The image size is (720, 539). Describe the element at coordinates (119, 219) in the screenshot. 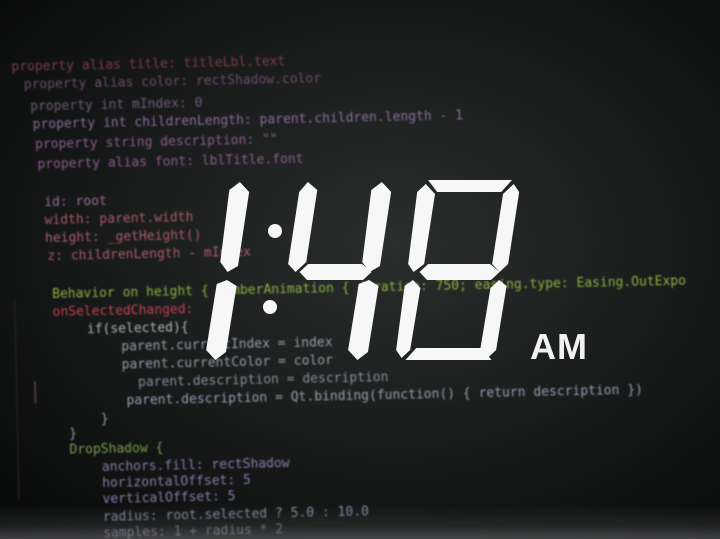

I see `code-line: width: parent.width` at that location.